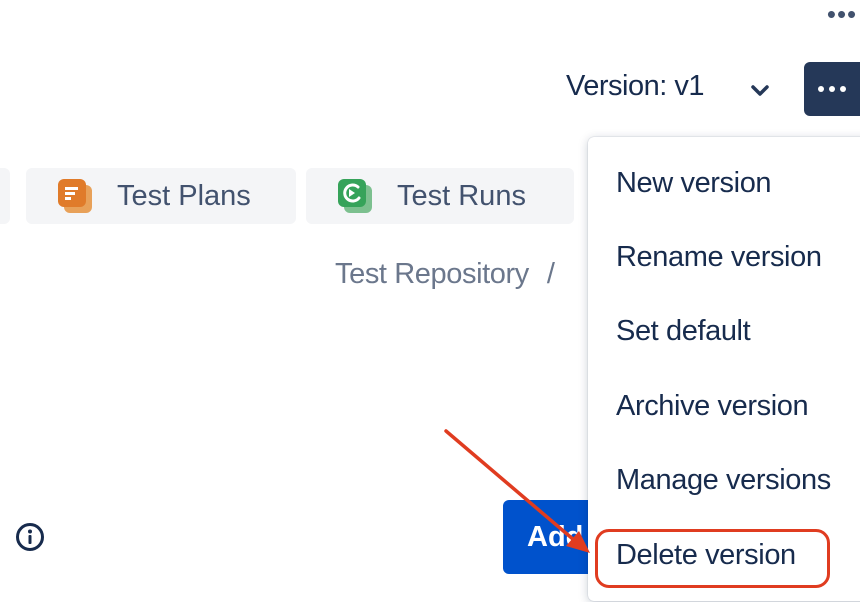 The width and height of the screenshot is (860, 602). What do you see at coordinates (5, 196) in the screenshot?
I see `tab-partial` at bounding box center [5, 196].